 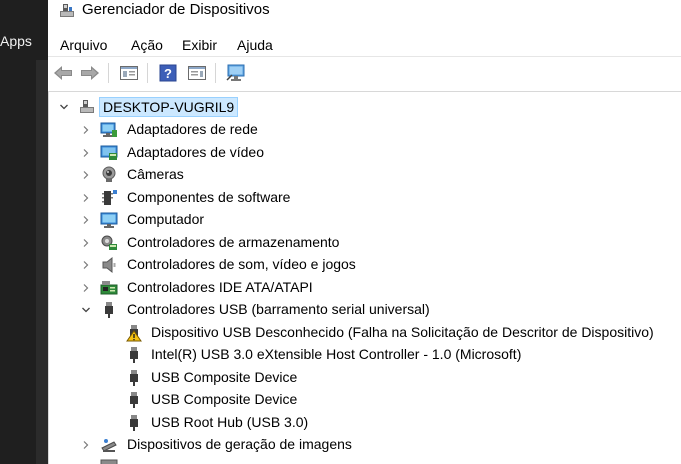 What do you see at coordinates (364, 73) in the screenshot?
I see `toolbar: ?` at bounding box center [364, 73].